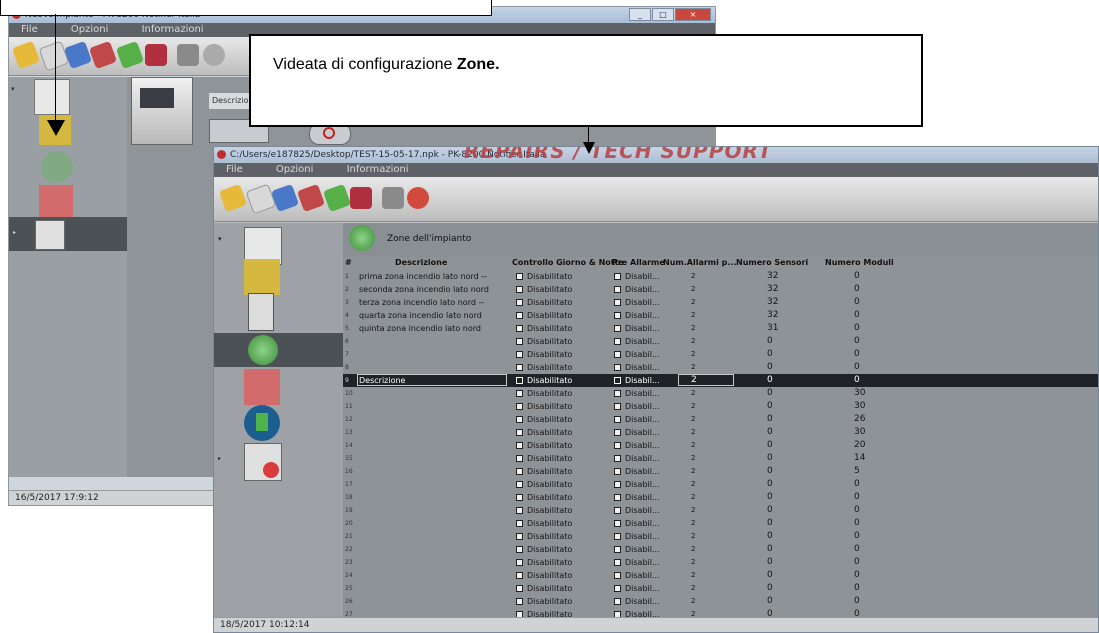 This screenshot has width=1099, height=633. What do you see at coordinates (720, 432) in the screenshot?
I see `table-row: 13 Disabilitato Disabil... 2 0 30` at bounding box center [720, 432].